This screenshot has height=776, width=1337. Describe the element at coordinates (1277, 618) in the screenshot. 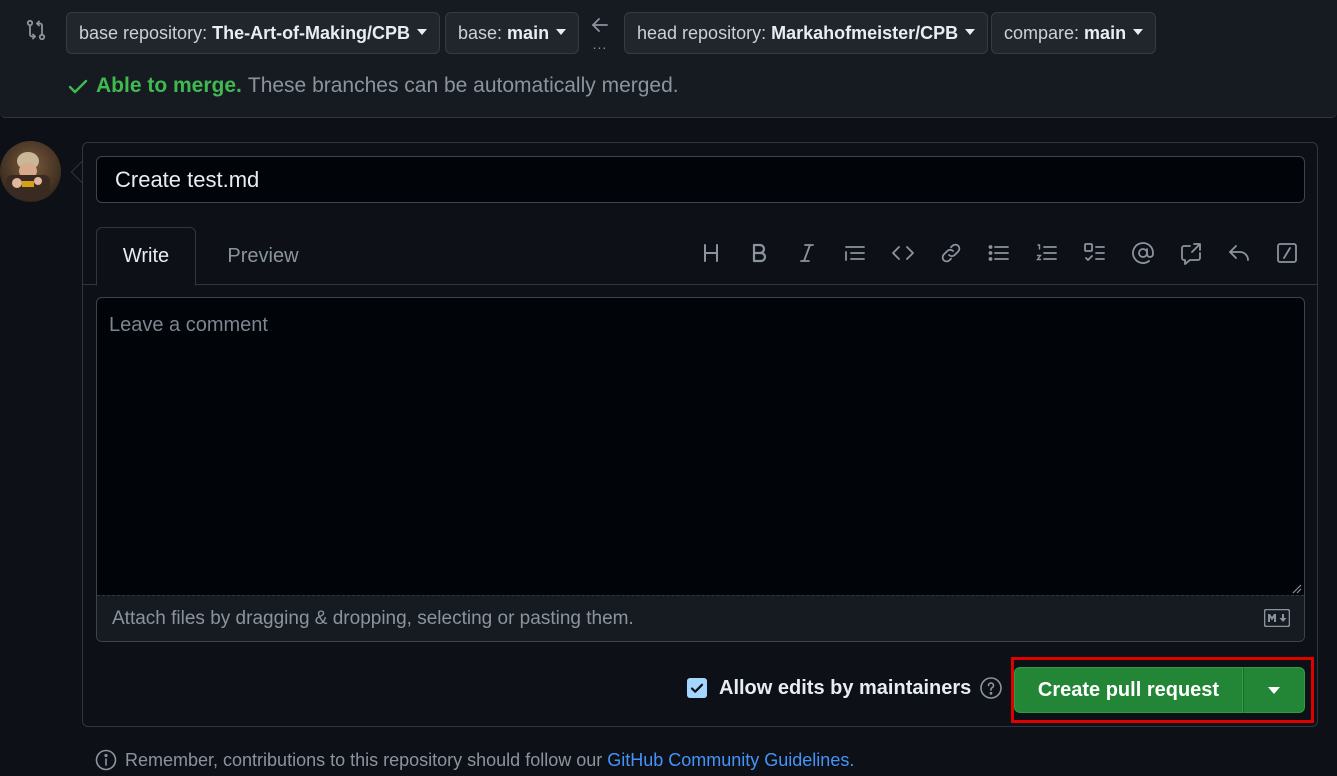

I see `markdown-icon` at that location.